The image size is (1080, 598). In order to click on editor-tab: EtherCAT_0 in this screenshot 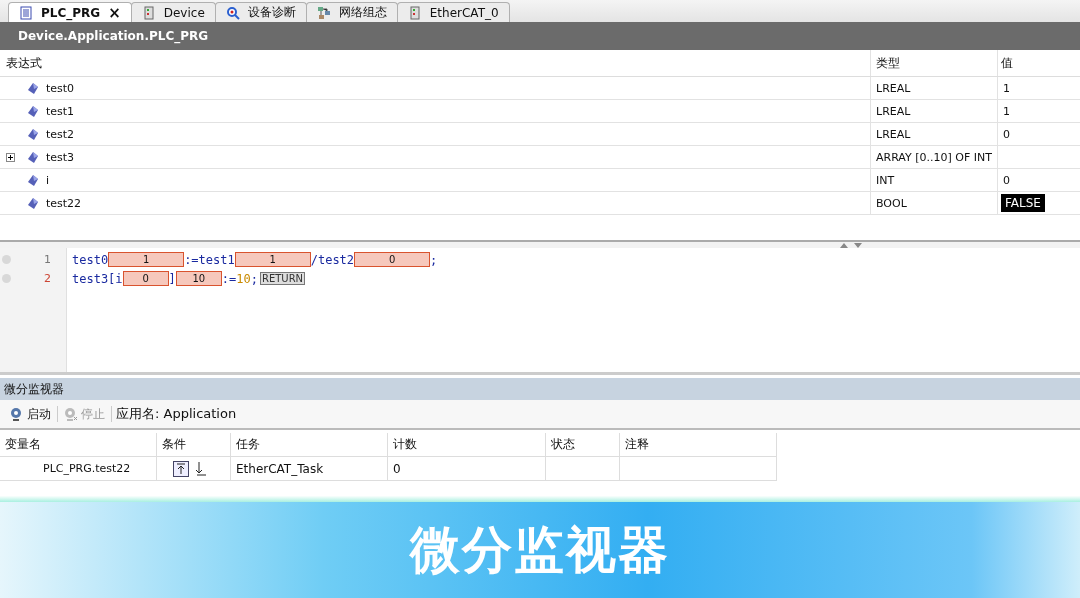, I will do `click(453, 12)`.